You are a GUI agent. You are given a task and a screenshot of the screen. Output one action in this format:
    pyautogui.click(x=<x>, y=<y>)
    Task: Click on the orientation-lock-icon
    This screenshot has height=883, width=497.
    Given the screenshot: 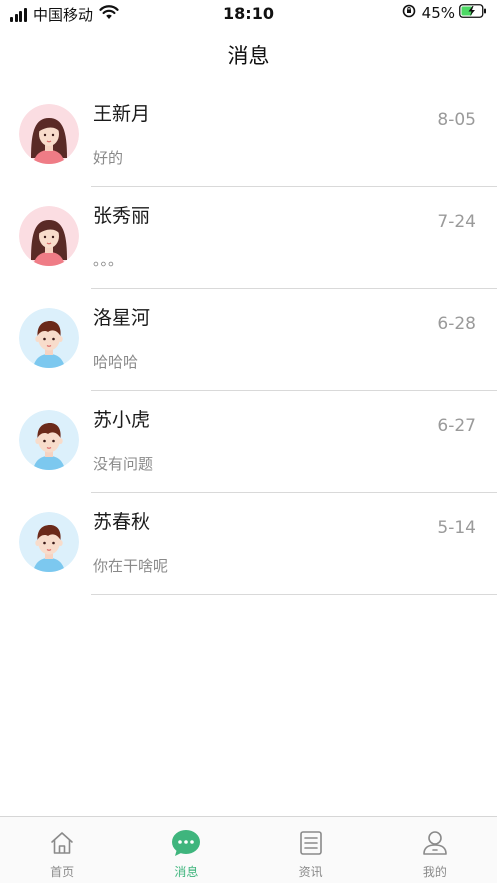 What is the action you would take?
    pyautogui.click(x=409, y=13)
    